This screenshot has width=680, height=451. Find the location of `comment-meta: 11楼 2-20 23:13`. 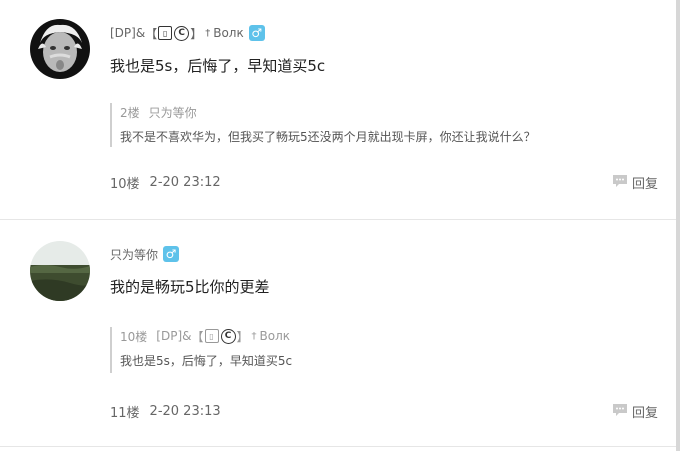

comment-meta: 11楼 2-20 23:13 is located at coordinates (165, 411).